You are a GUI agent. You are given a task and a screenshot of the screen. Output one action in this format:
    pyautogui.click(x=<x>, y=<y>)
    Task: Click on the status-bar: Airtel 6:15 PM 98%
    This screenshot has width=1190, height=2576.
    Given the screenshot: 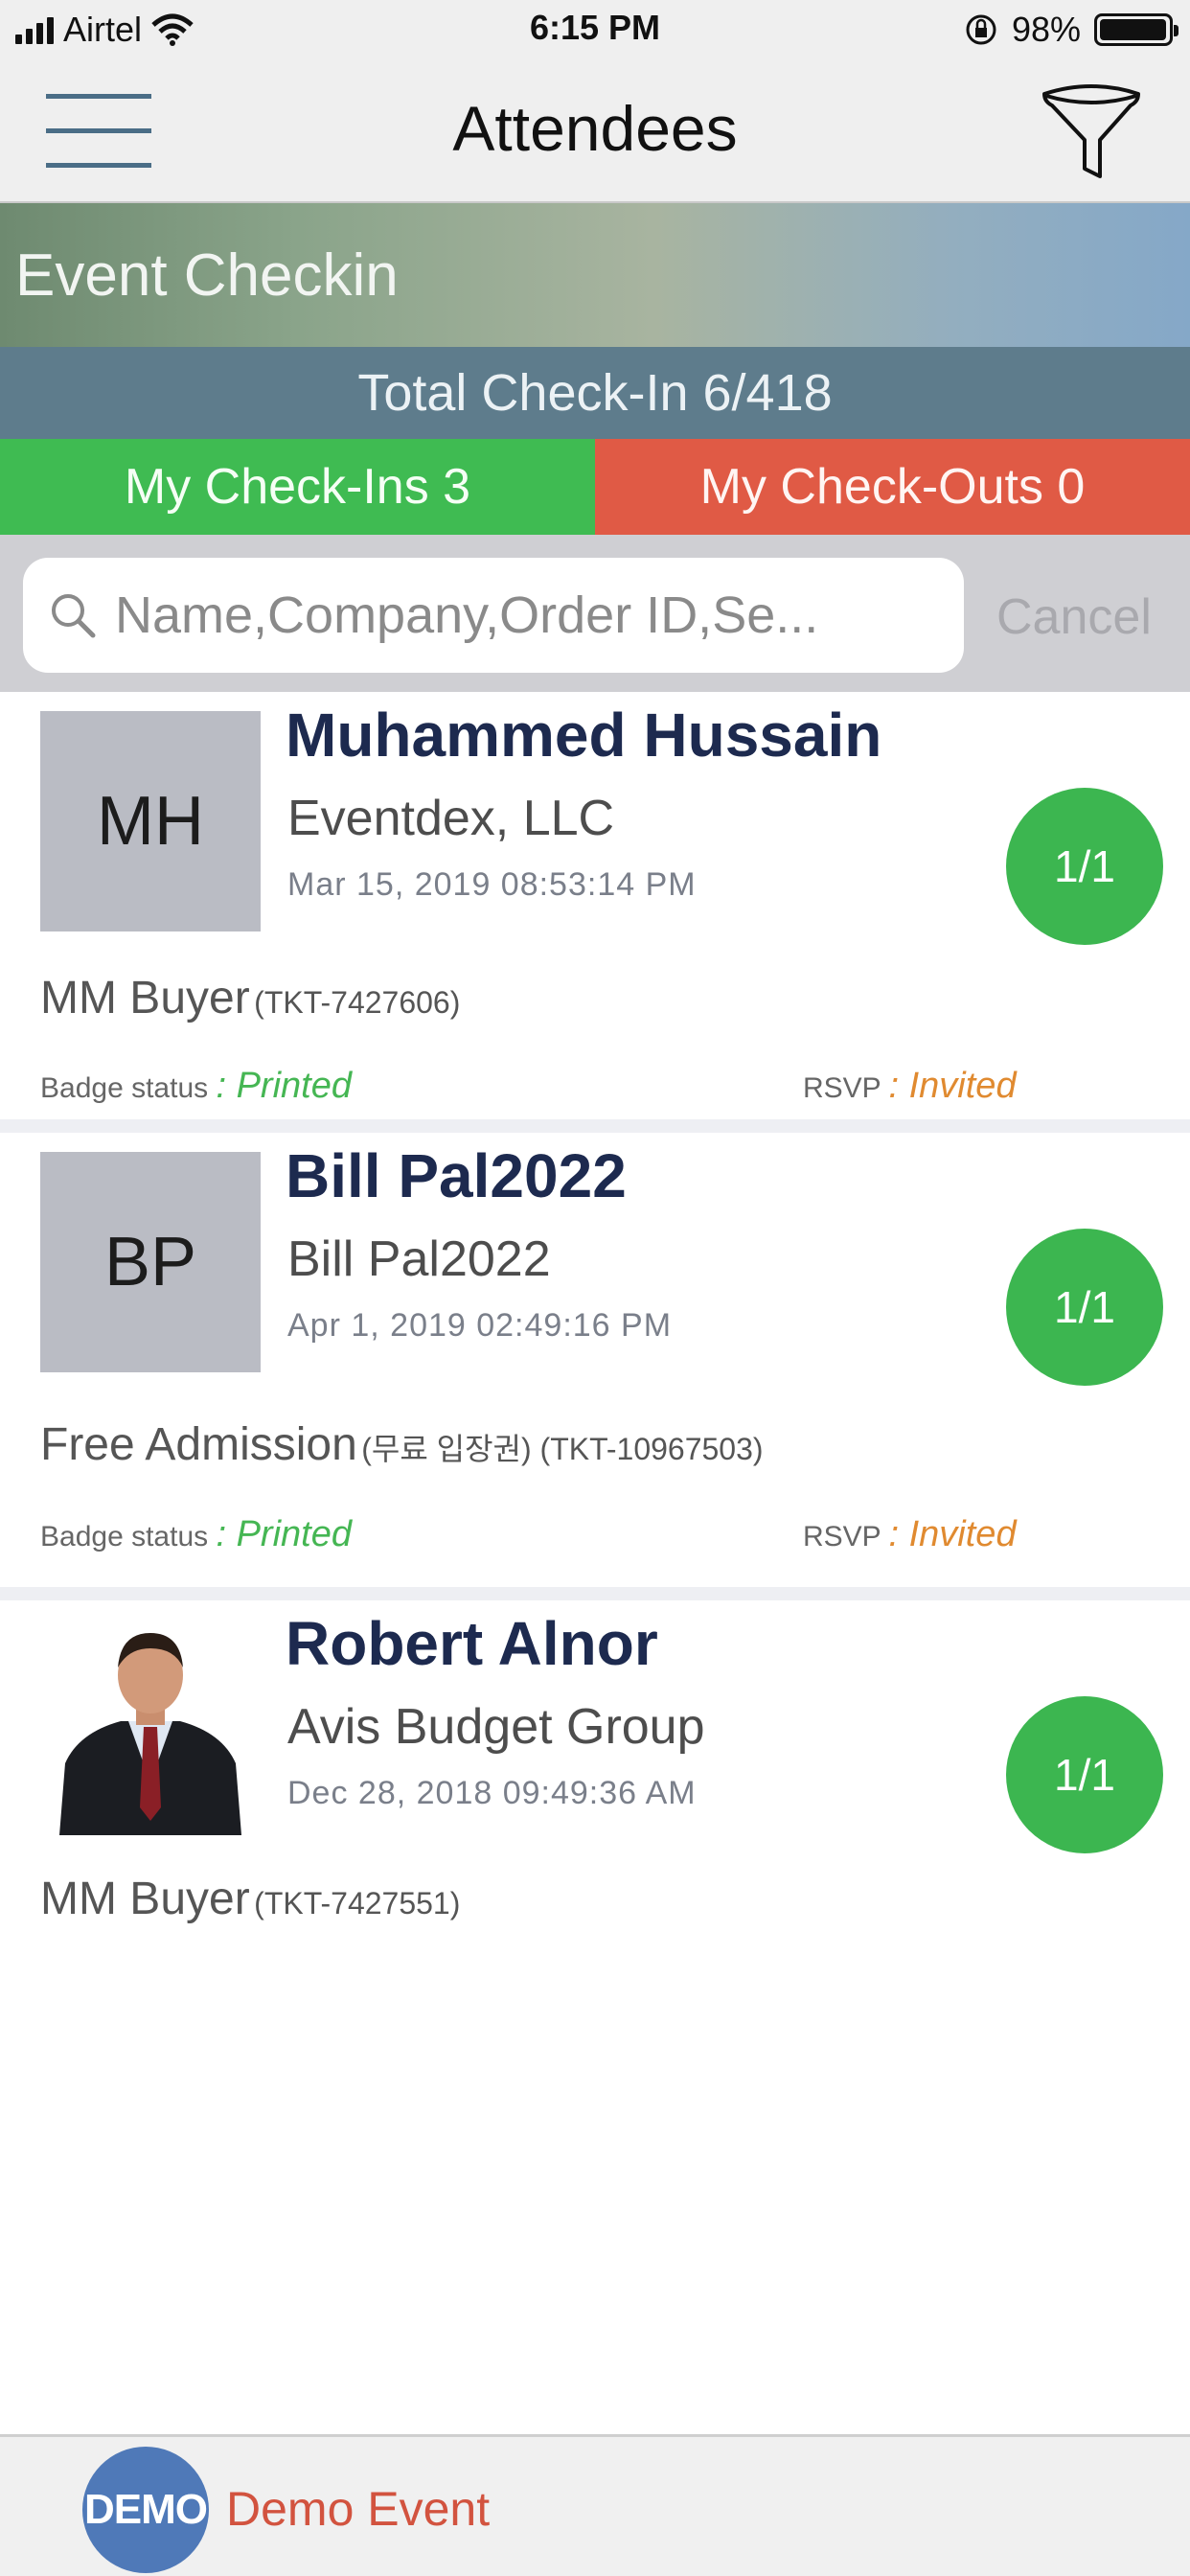 What is the action you would take?
    pyautogui.click(x=595, y=29)
    